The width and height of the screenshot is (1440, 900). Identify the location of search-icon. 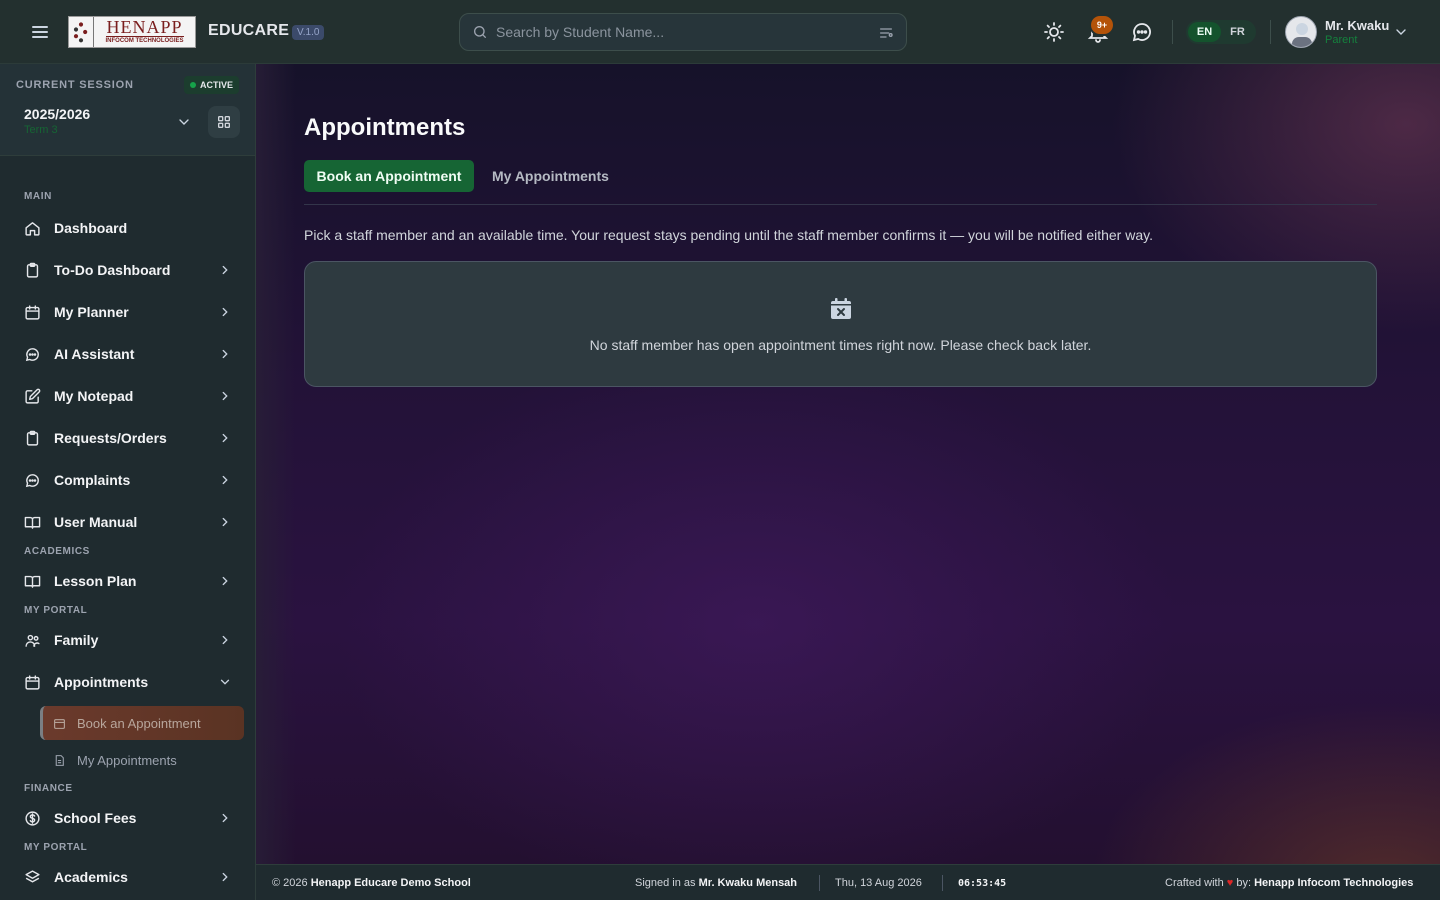
(480, 32).